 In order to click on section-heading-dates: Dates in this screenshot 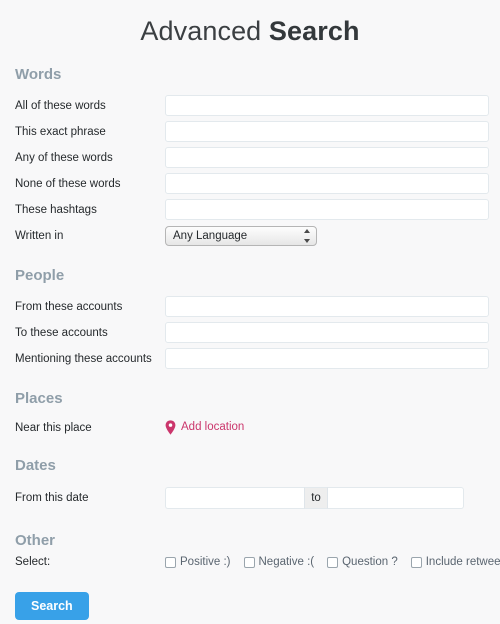, I will do `click(35, 465)`.